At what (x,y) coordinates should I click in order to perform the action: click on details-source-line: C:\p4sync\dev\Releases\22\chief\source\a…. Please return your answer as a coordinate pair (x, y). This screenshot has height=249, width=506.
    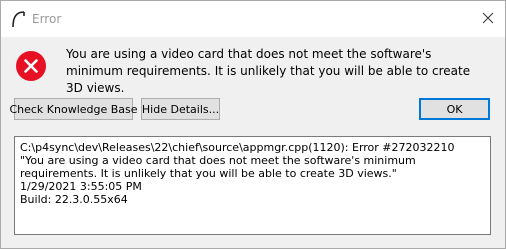
    Looking at the image, I should click on (237, 147).